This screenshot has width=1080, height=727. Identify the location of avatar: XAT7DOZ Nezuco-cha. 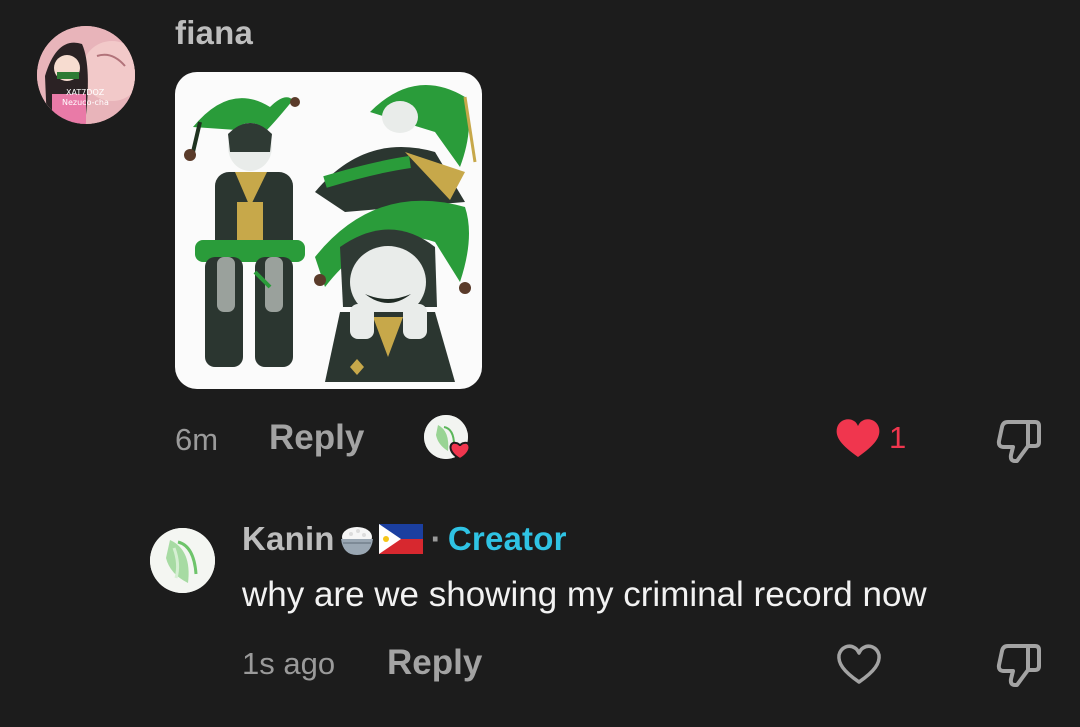
(86, 75).